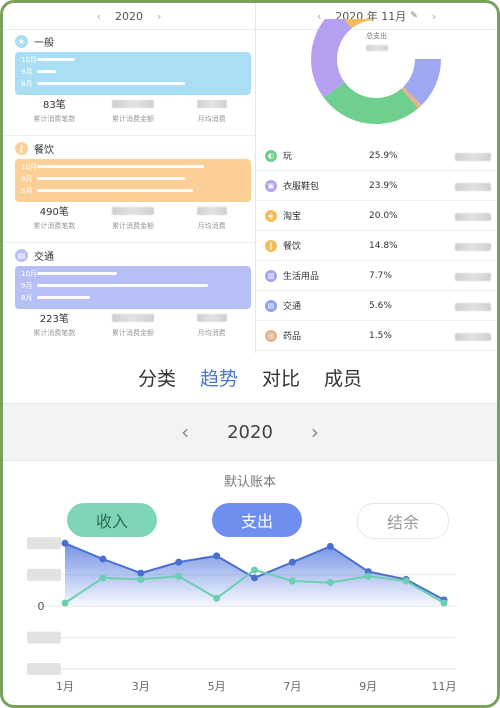 The height and width of the screenshot is (708, 500). I want to click on category-percent: 1.5%, so click(380, 335).